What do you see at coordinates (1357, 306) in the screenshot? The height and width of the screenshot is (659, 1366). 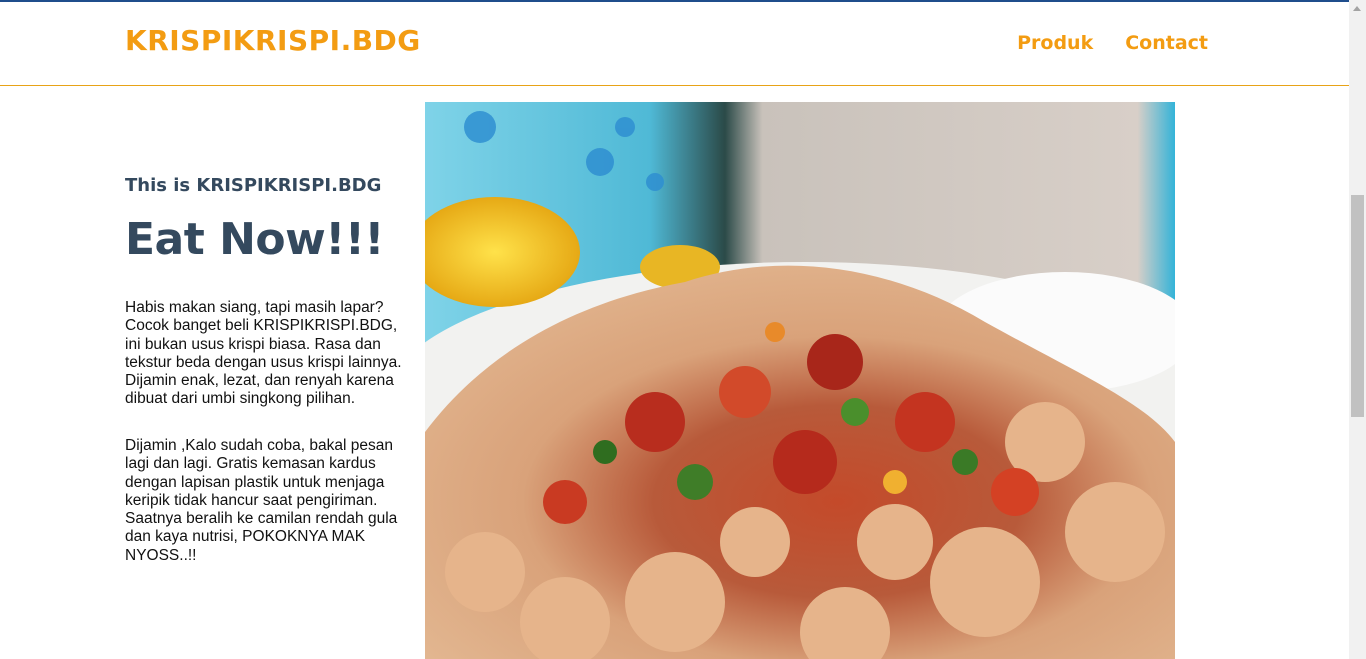 I see `scrollbar-thumb` at bounding box center [1357, 306].